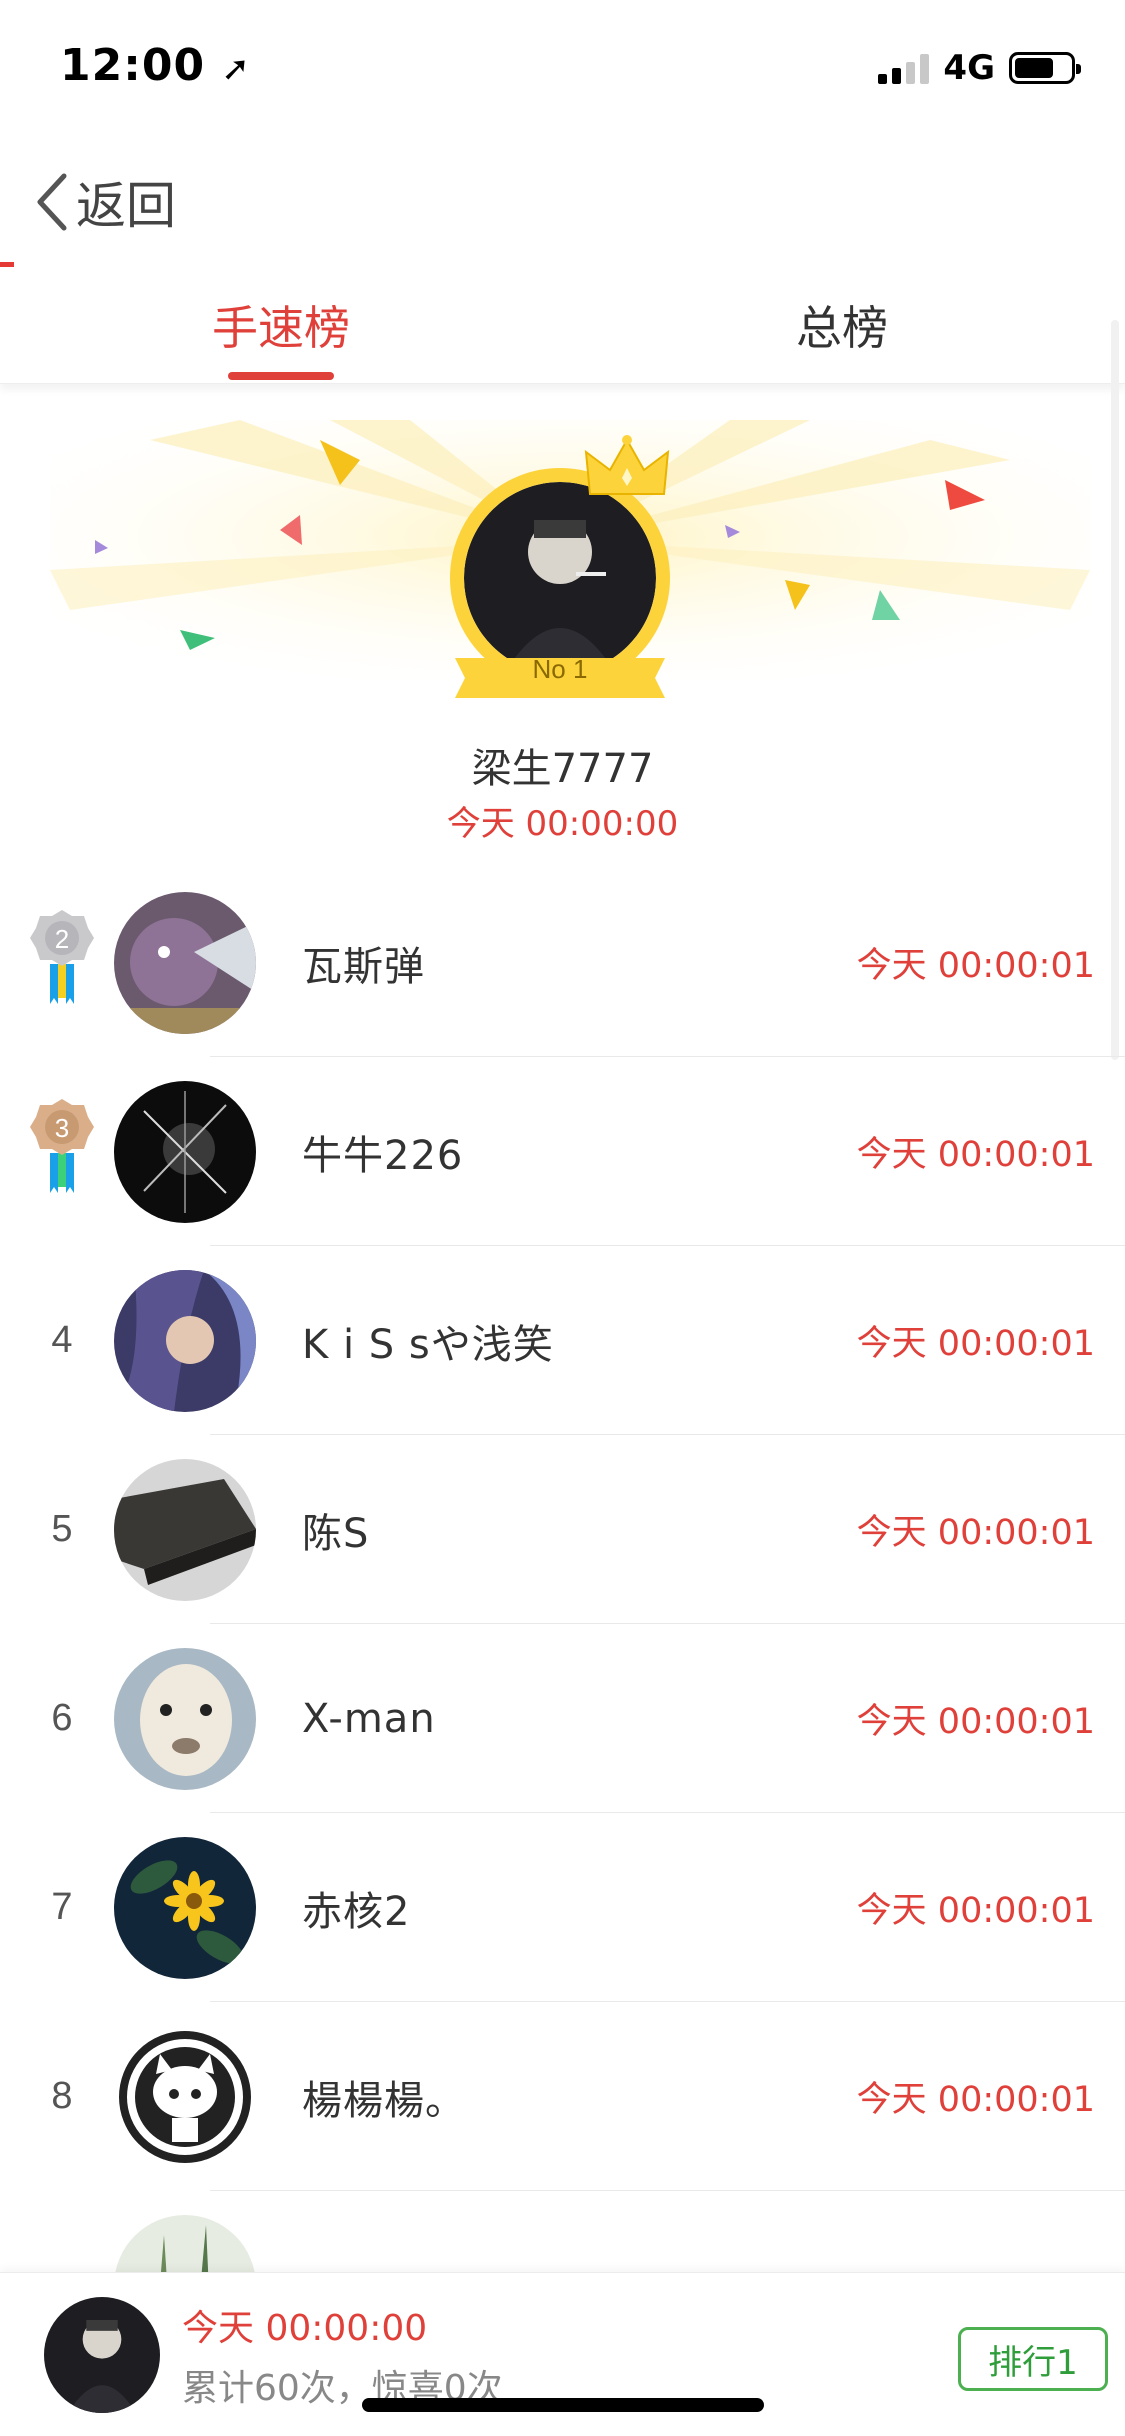 This screenshot has height=2436, width=1125. I want to click on chevron-left-icon, so click(52, 202).